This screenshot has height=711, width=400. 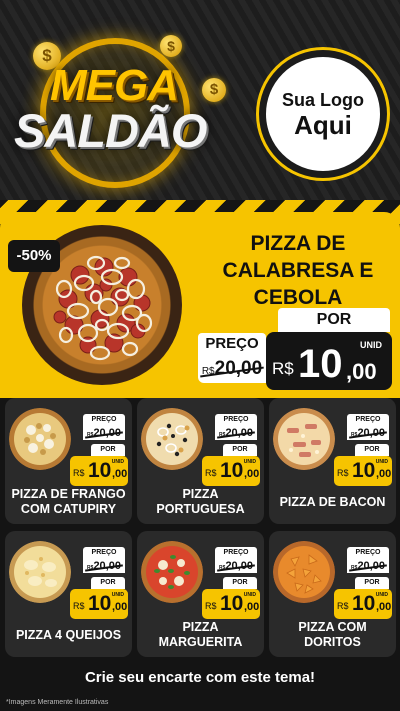 What do you see at coordinates (200, 677) in the screenshot?
I see `footer-cta: Crie seu encarte com este tema!` at bounding box center [200, 677].